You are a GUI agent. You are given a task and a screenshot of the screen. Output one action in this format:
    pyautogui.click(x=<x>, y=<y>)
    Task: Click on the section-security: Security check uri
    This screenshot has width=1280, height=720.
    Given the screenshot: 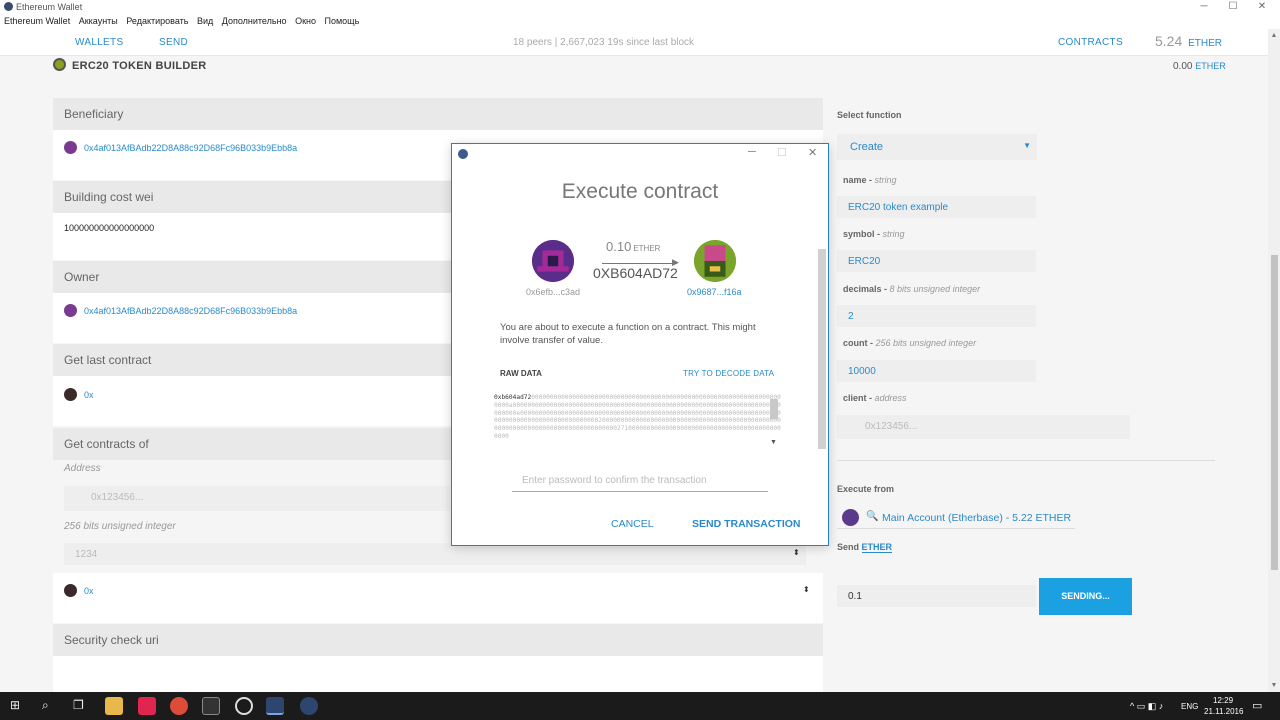 What is the action you would take?
    pyautogui.click(x=438, y=640)
    